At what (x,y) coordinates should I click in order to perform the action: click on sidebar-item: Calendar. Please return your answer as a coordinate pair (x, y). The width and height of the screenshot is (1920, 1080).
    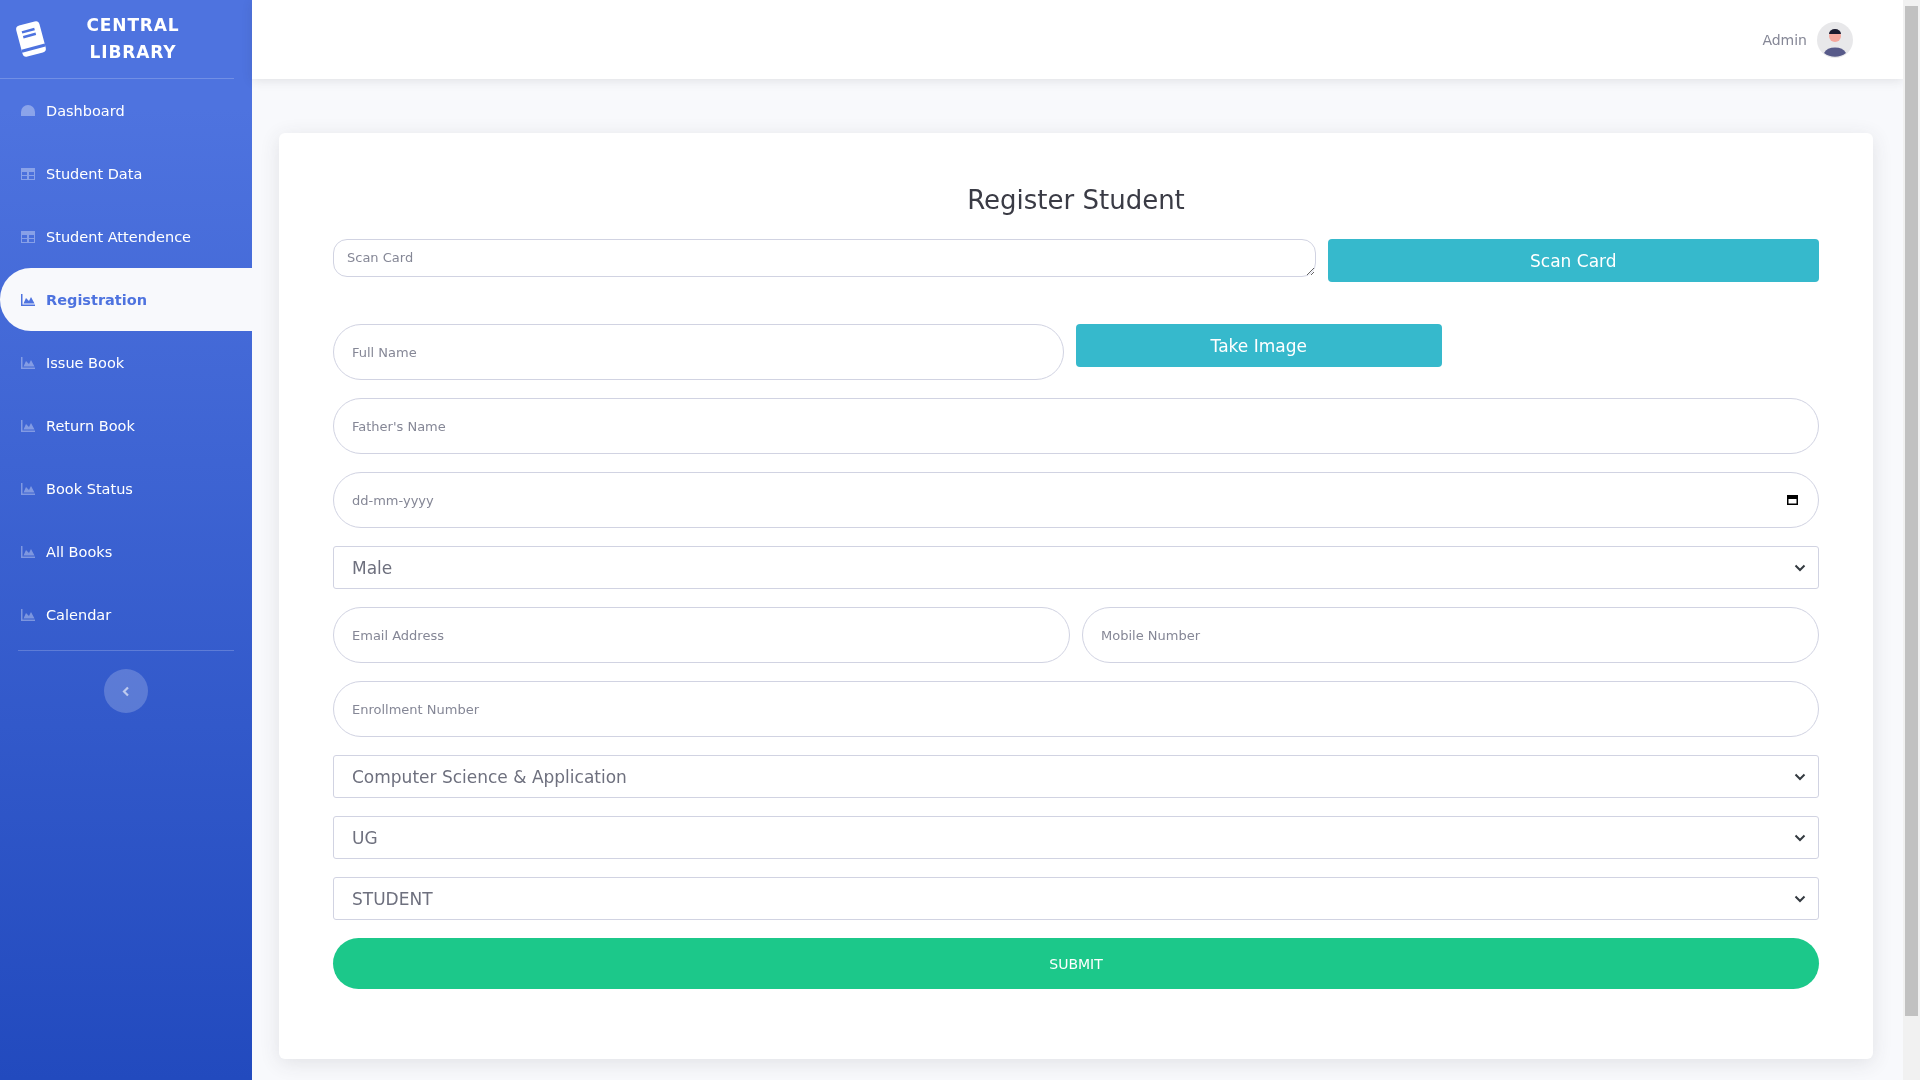
    Looking at the image, I should click on (126, 614).